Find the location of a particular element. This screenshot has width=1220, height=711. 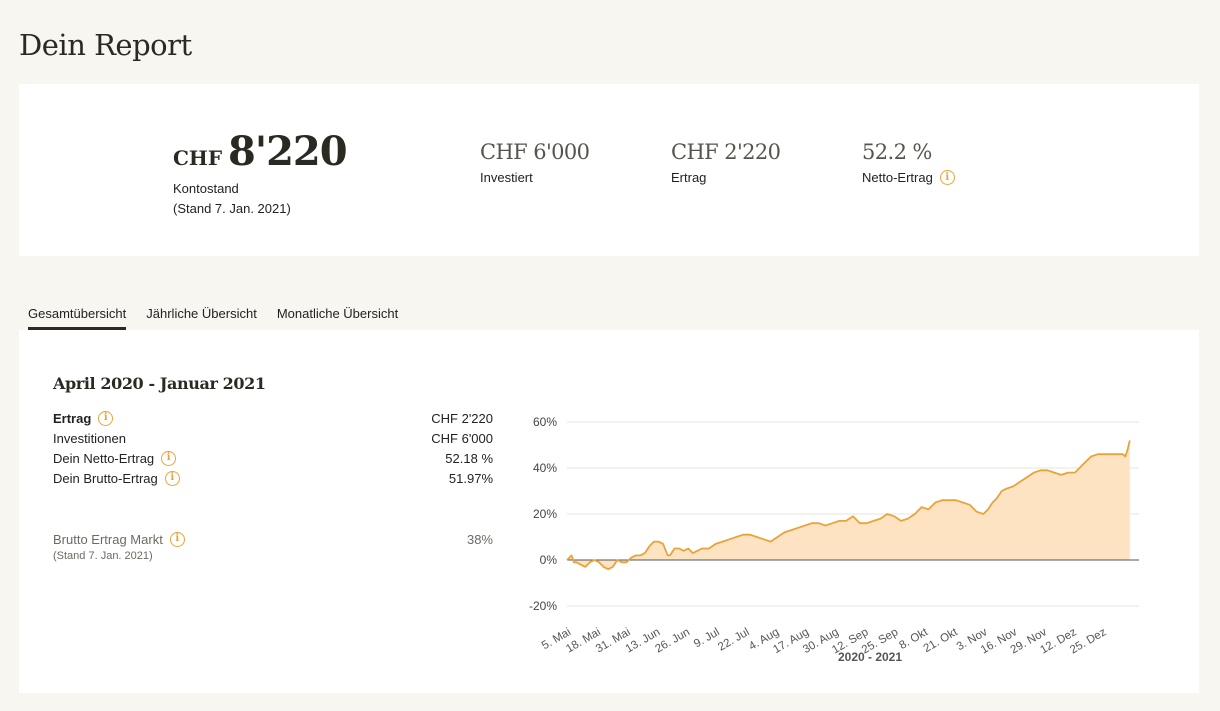

balance-value: 8'220 is located at coordinates (288, 151).